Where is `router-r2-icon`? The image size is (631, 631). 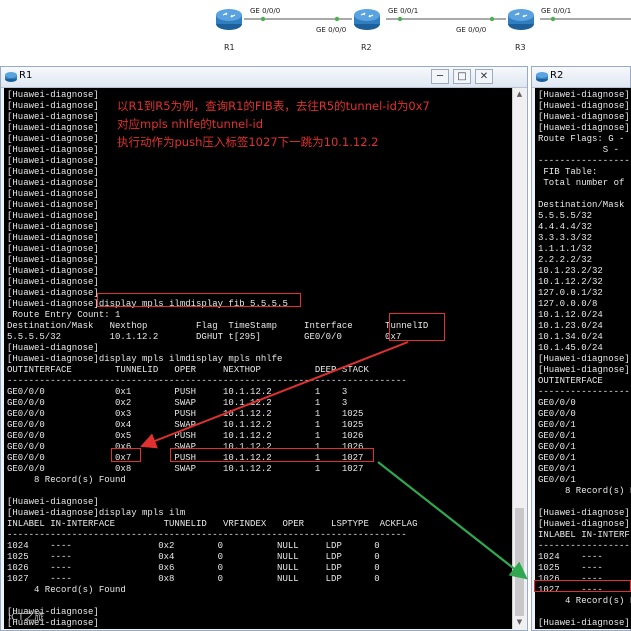 router-r2-icon is located at coordinates (367, 19).